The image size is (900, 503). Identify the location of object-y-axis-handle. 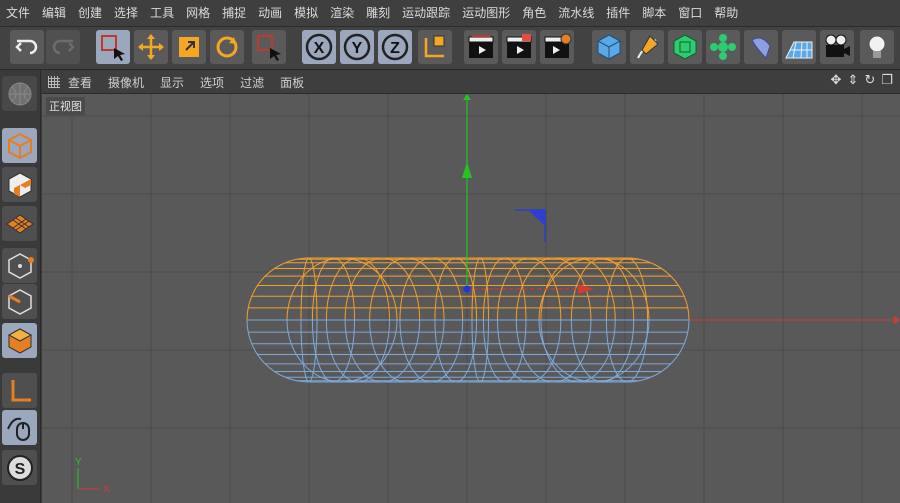
(467, 170).